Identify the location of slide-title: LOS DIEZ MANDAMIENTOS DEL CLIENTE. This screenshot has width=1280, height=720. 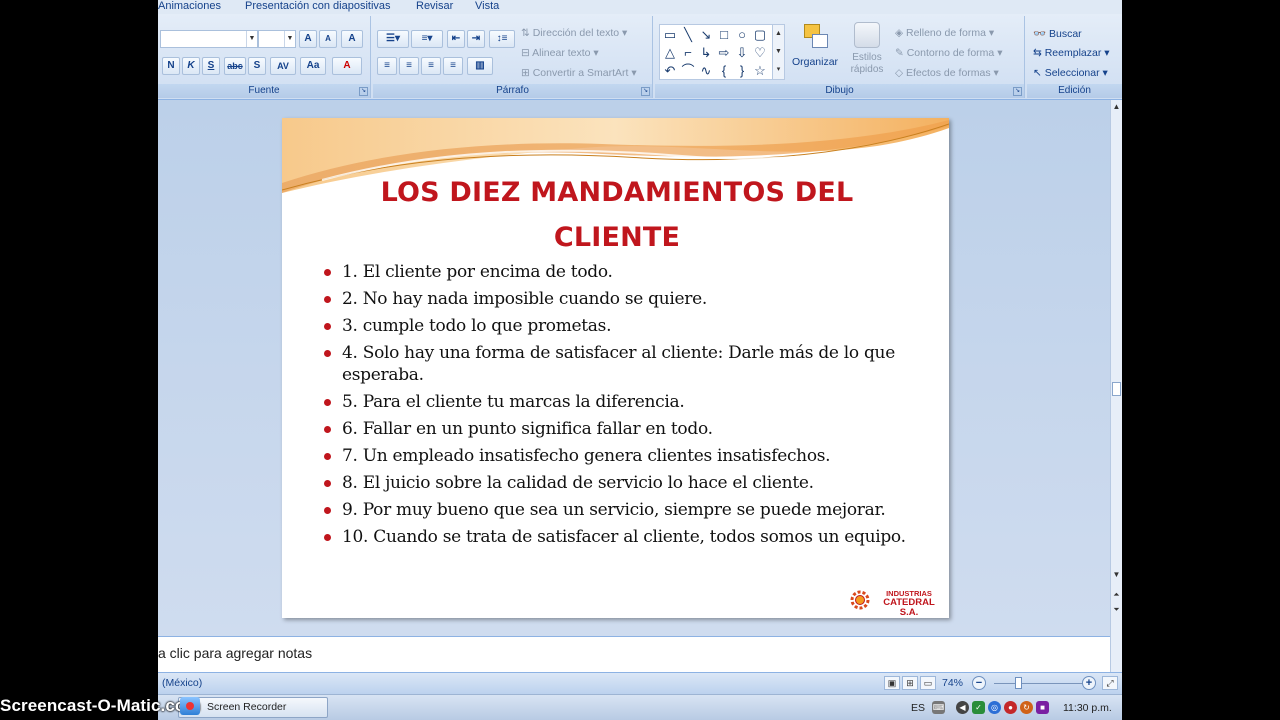
(617, 215).